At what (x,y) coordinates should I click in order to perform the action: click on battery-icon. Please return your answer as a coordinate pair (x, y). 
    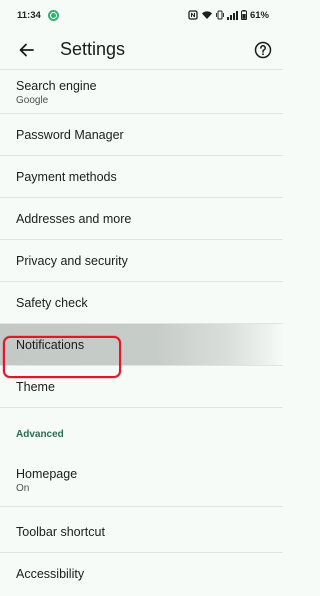
    Looking at the image, I should click on (243, 15).